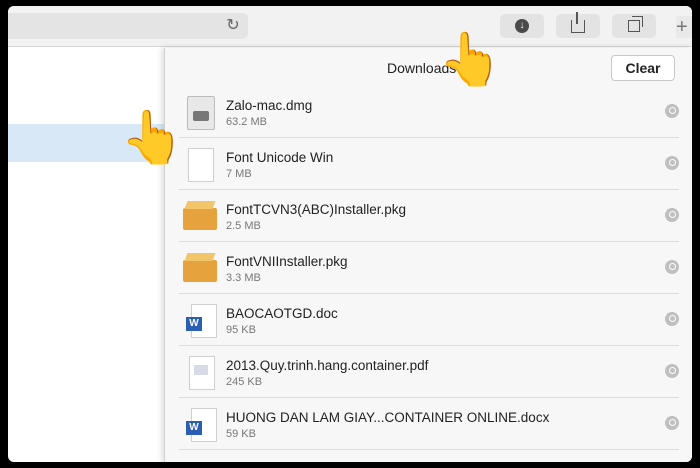  What do you see at coordinates (428, 112) in the screenshot?
I see `list-item: Zalo-mac.dmg 63.2 MB` at bounding box center [428, 112].